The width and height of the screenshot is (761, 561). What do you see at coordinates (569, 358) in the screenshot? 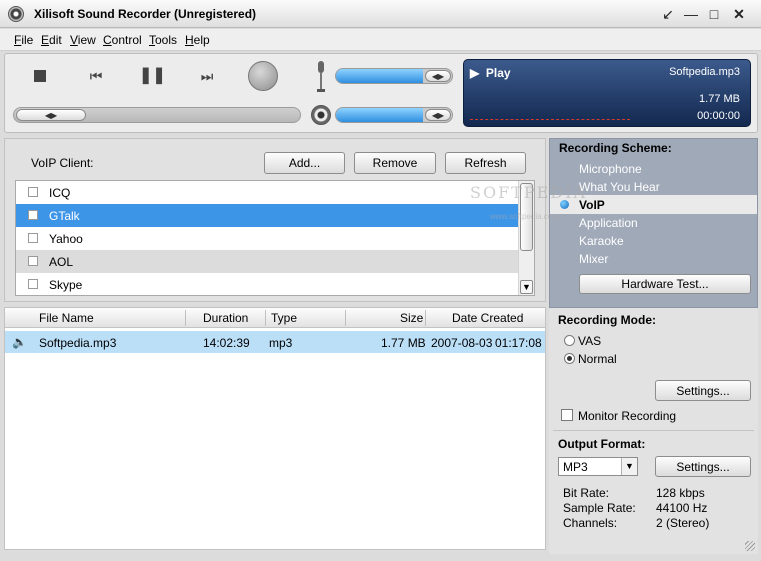
I see `normal-radio` at bounding box center [569, 358].